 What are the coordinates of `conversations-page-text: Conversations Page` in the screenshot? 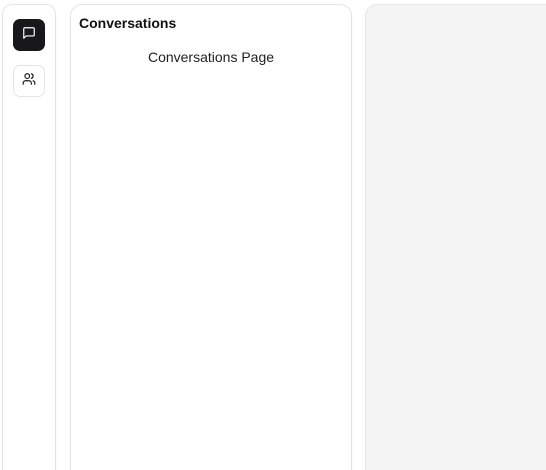 It's located at (211, 57).